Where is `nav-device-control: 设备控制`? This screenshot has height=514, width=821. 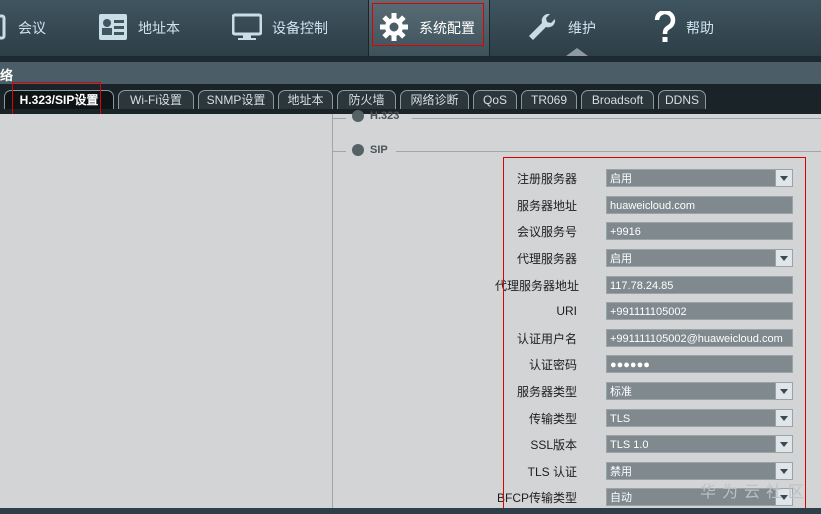 nav-device-control: 设备控制 is located at coordinates (291, 28).